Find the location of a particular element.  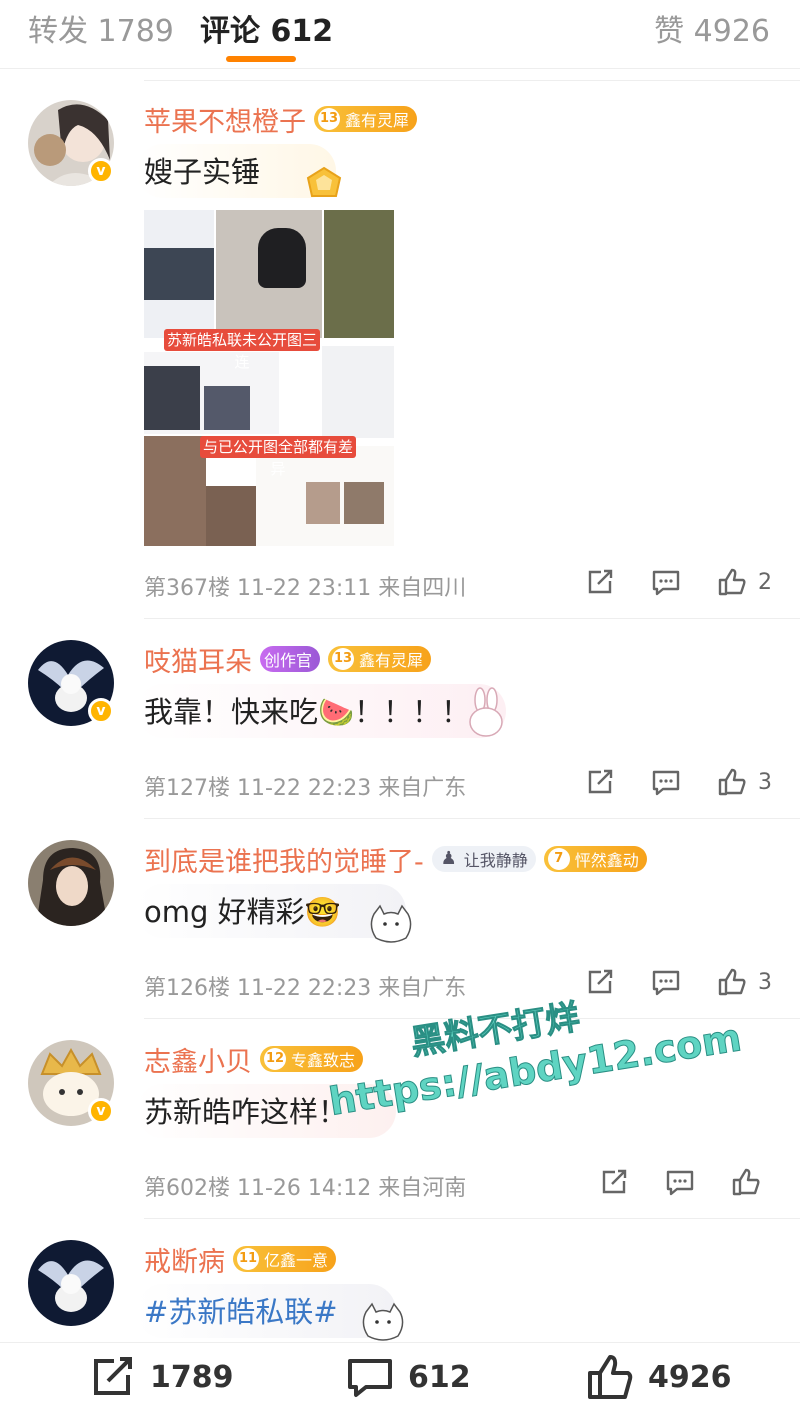

comment-meta: 第367楼 11-22 23:11 来自四川 is located at coordinates (305, 588).